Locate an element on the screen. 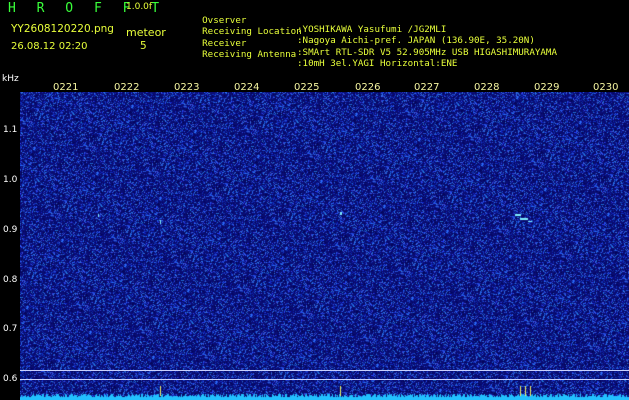  image-filename: YY2608120220.png is located at coordinates (62, 29).